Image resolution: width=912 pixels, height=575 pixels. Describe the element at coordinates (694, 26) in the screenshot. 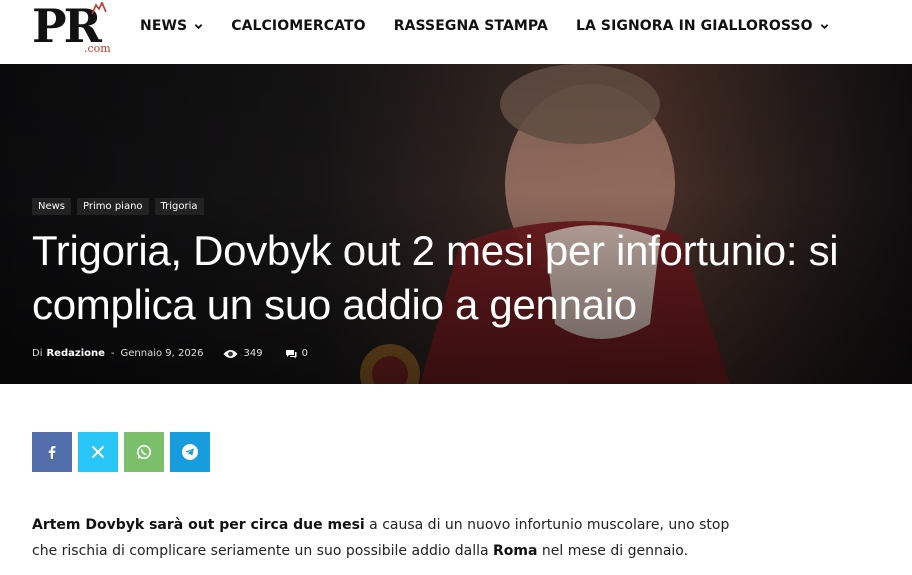

I see `nav-item-label: LA SIGNORA IN GIALLOROSSO` at that location.